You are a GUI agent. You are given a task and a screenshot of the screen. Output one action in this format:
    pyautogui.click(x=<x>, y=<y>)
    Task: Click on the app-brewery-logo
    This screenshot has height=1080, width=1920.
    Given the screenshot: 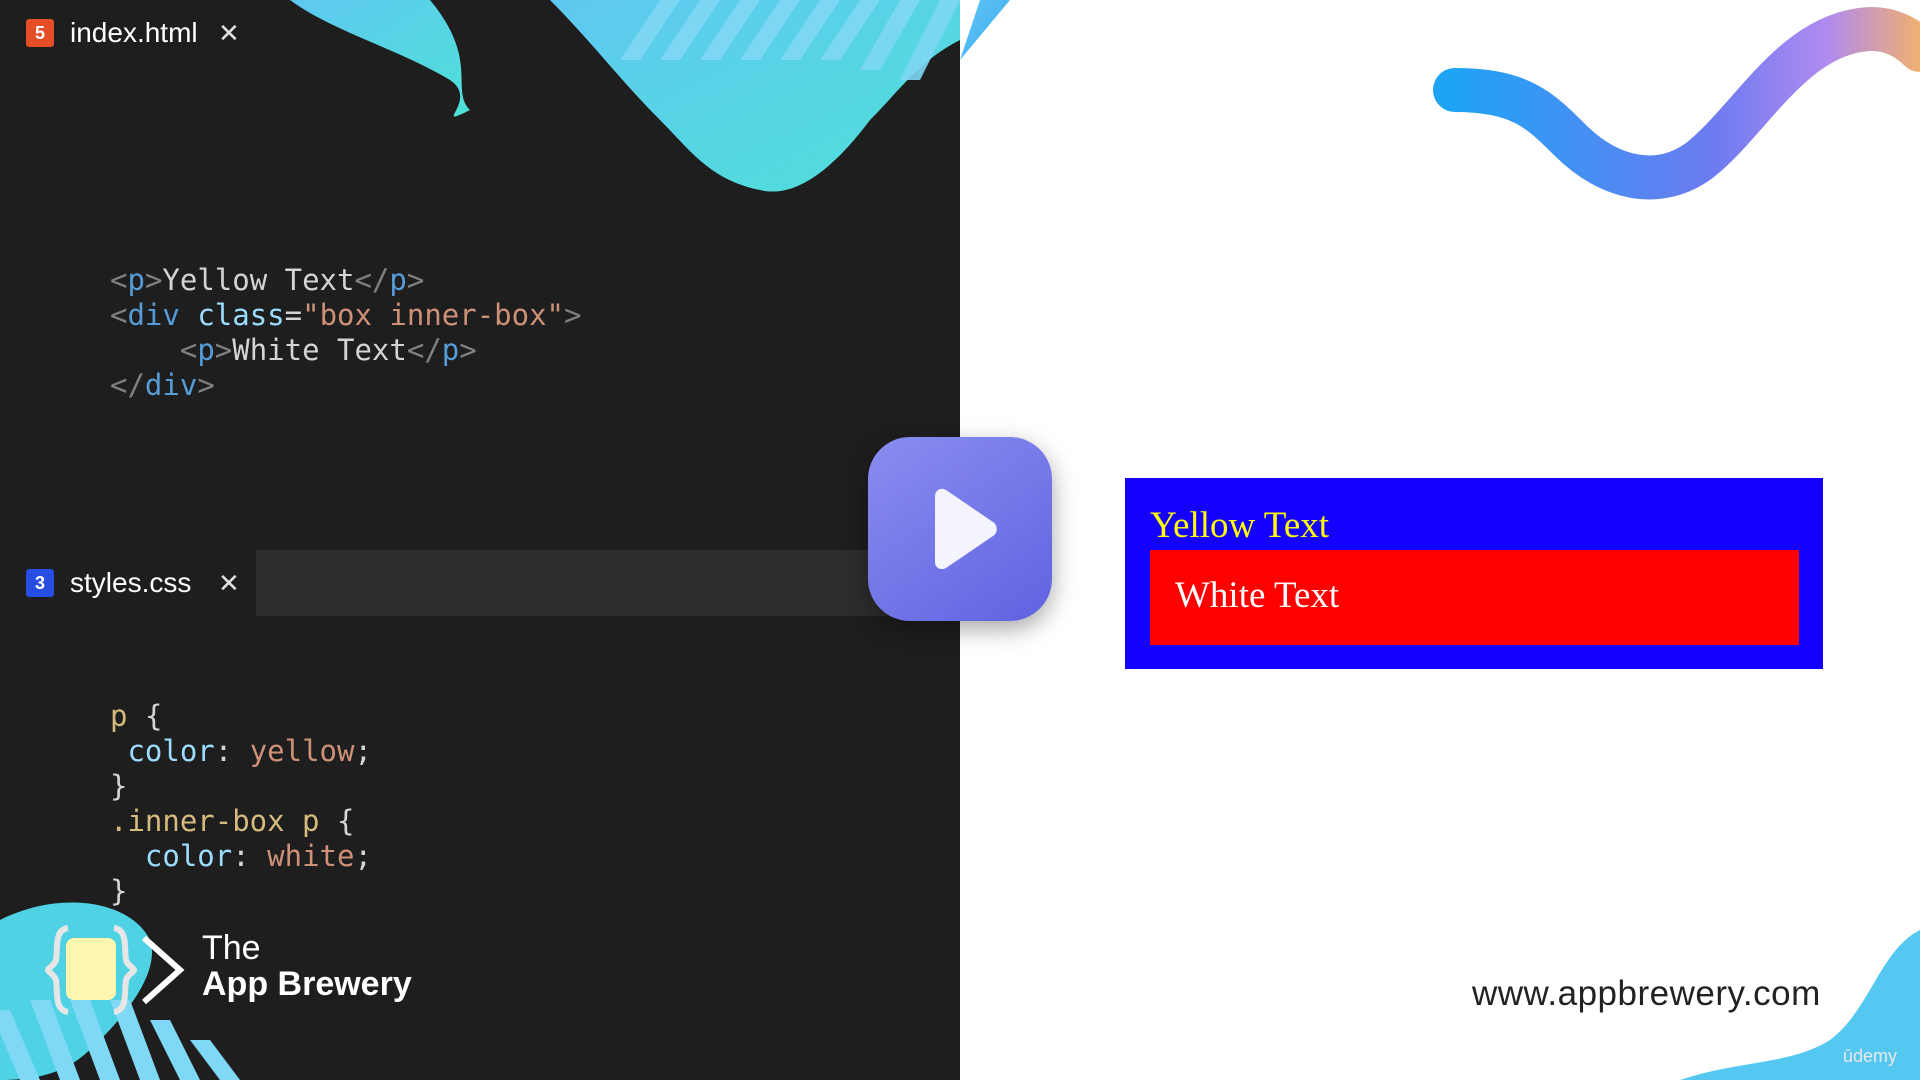 What is the action you would take?
    pyautogui.click(x=114, y=970)
    